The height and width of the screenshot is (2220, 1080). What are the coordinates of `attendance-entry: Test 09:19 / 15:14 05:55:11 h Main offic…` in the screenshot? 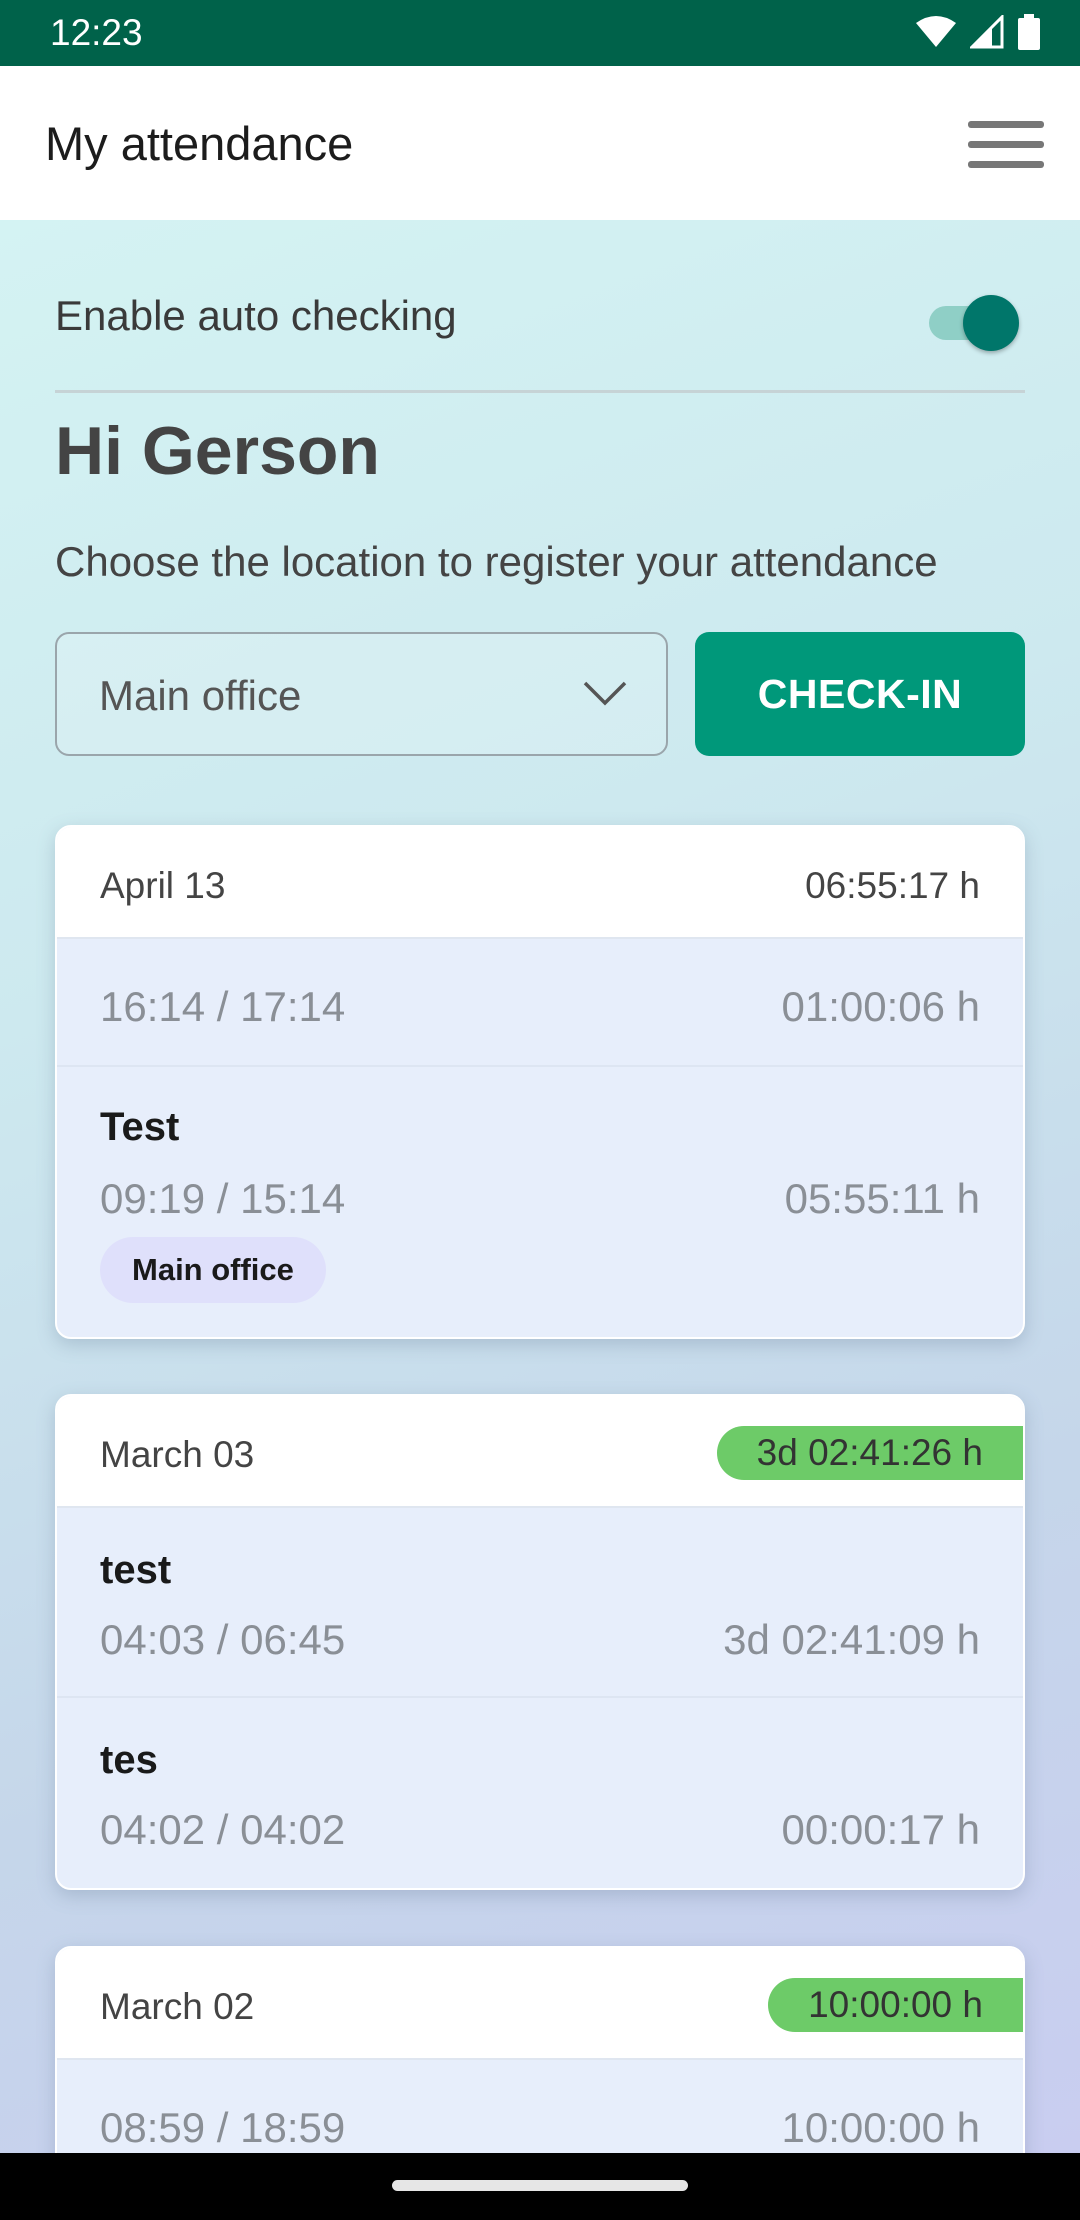 It's located at (540, 1202).